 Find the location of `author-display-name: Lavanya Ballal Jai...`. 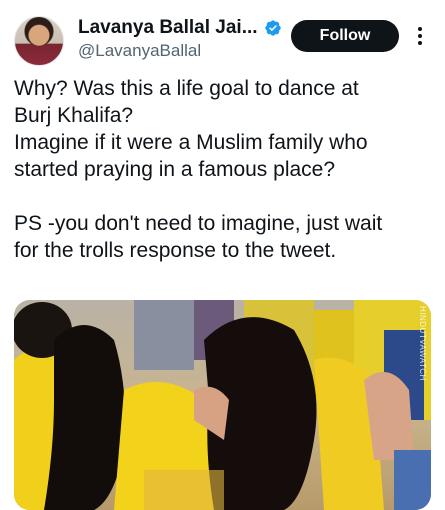

author-display-name: Lavanya Ballal Jai... is located at coordinates (168, 28).